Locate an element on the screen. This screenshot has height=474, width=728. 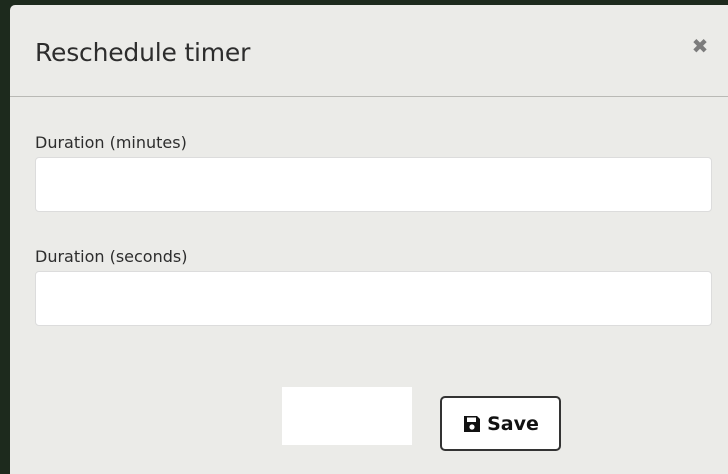
save-button-label: Save is located at coordinates (513, 423).